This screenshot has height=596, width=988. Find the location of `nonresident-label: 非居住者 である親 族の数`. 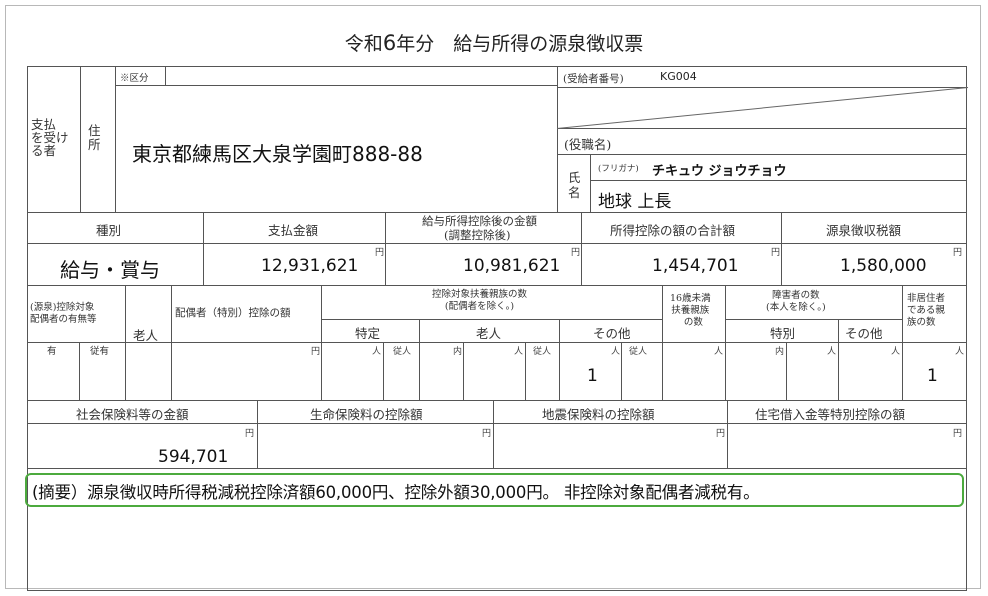

nonresident-label: 非居住者 である親 族の数 is located at coordinates (926, 310).